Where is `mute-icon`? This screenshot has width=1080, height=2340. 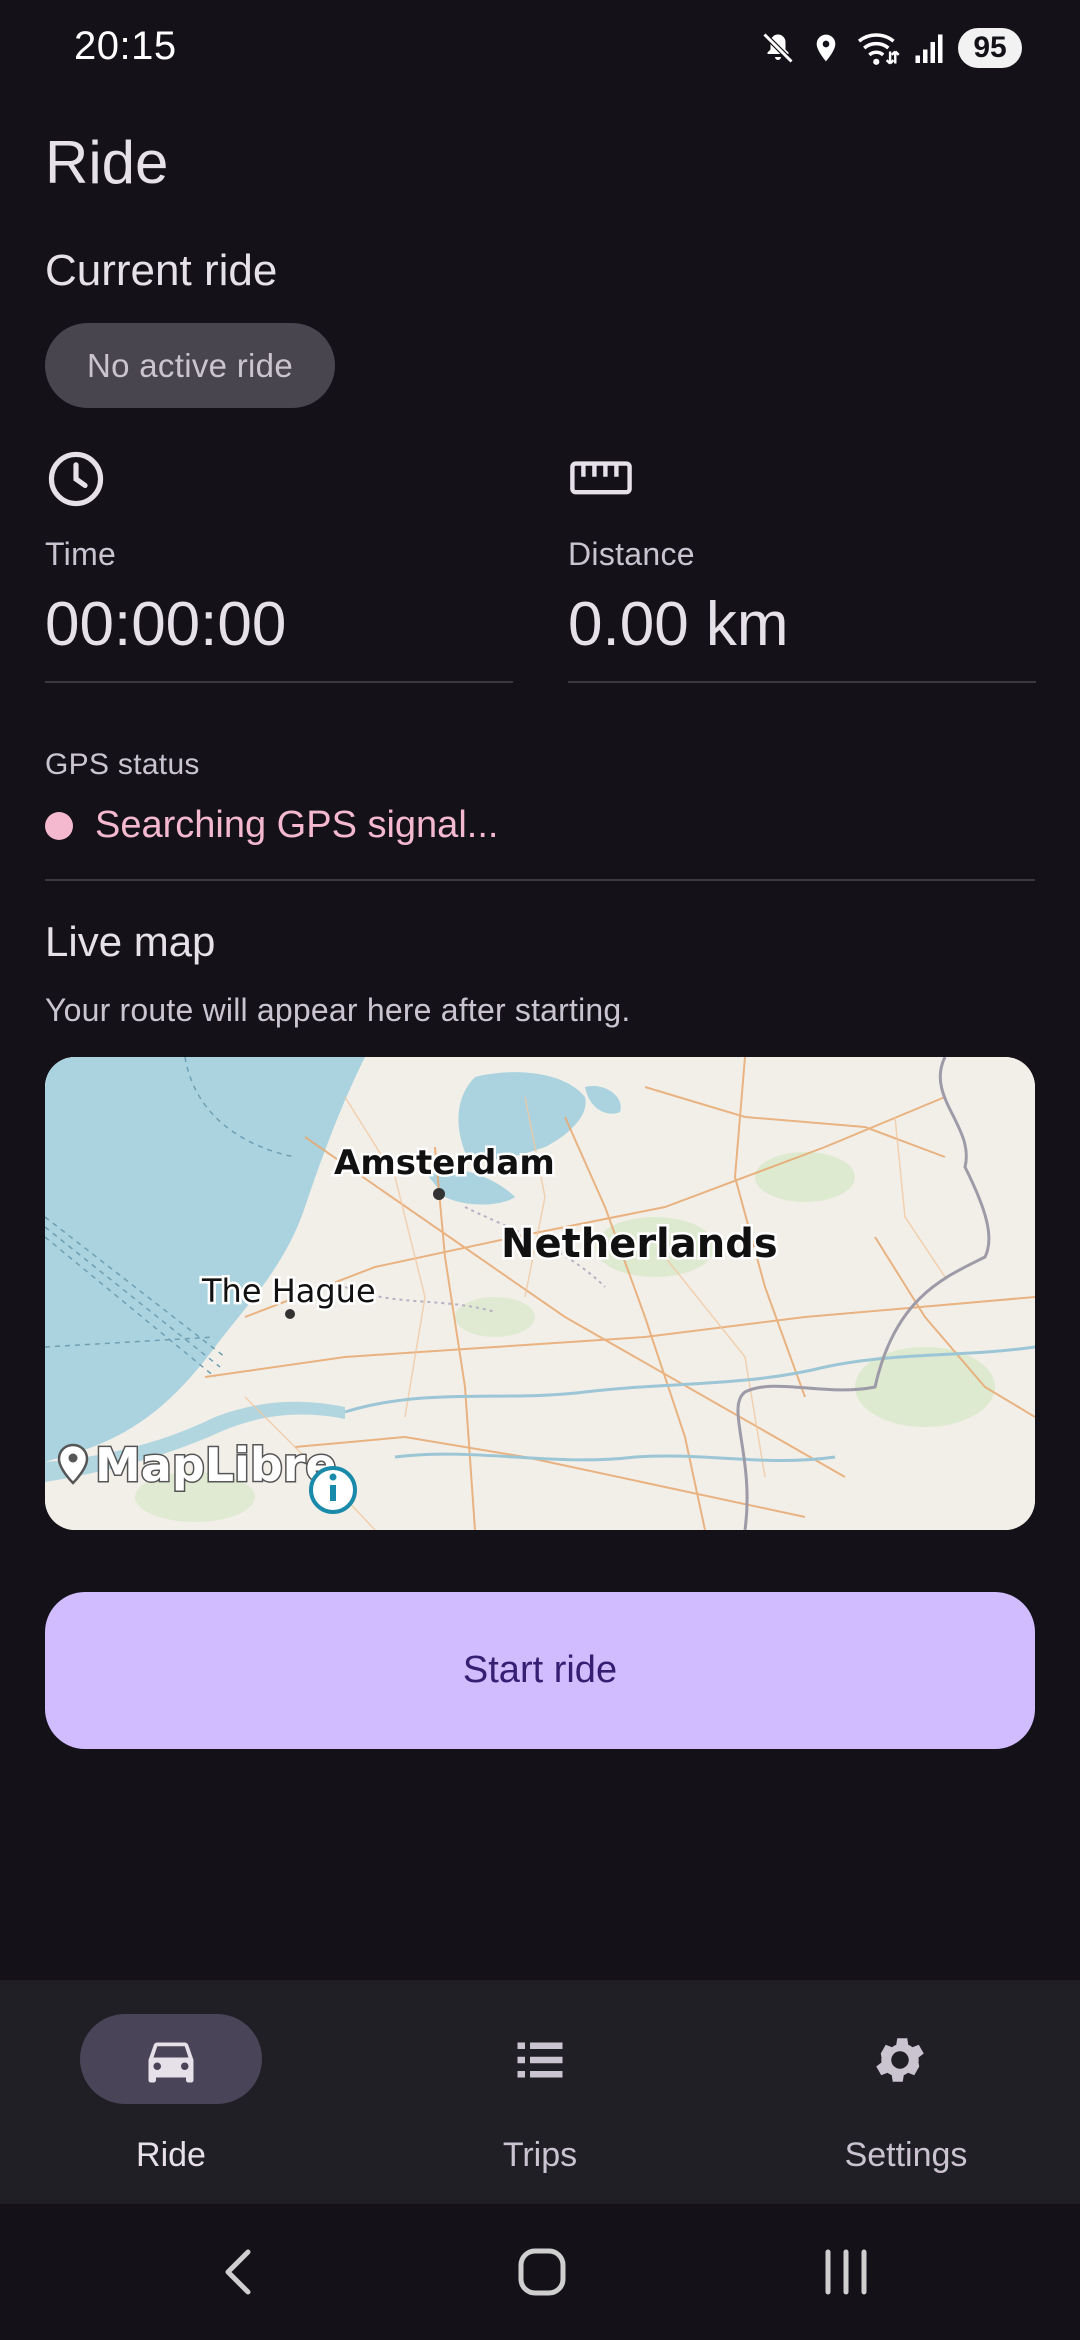
mute-icon is located at coordinates (778, 48).